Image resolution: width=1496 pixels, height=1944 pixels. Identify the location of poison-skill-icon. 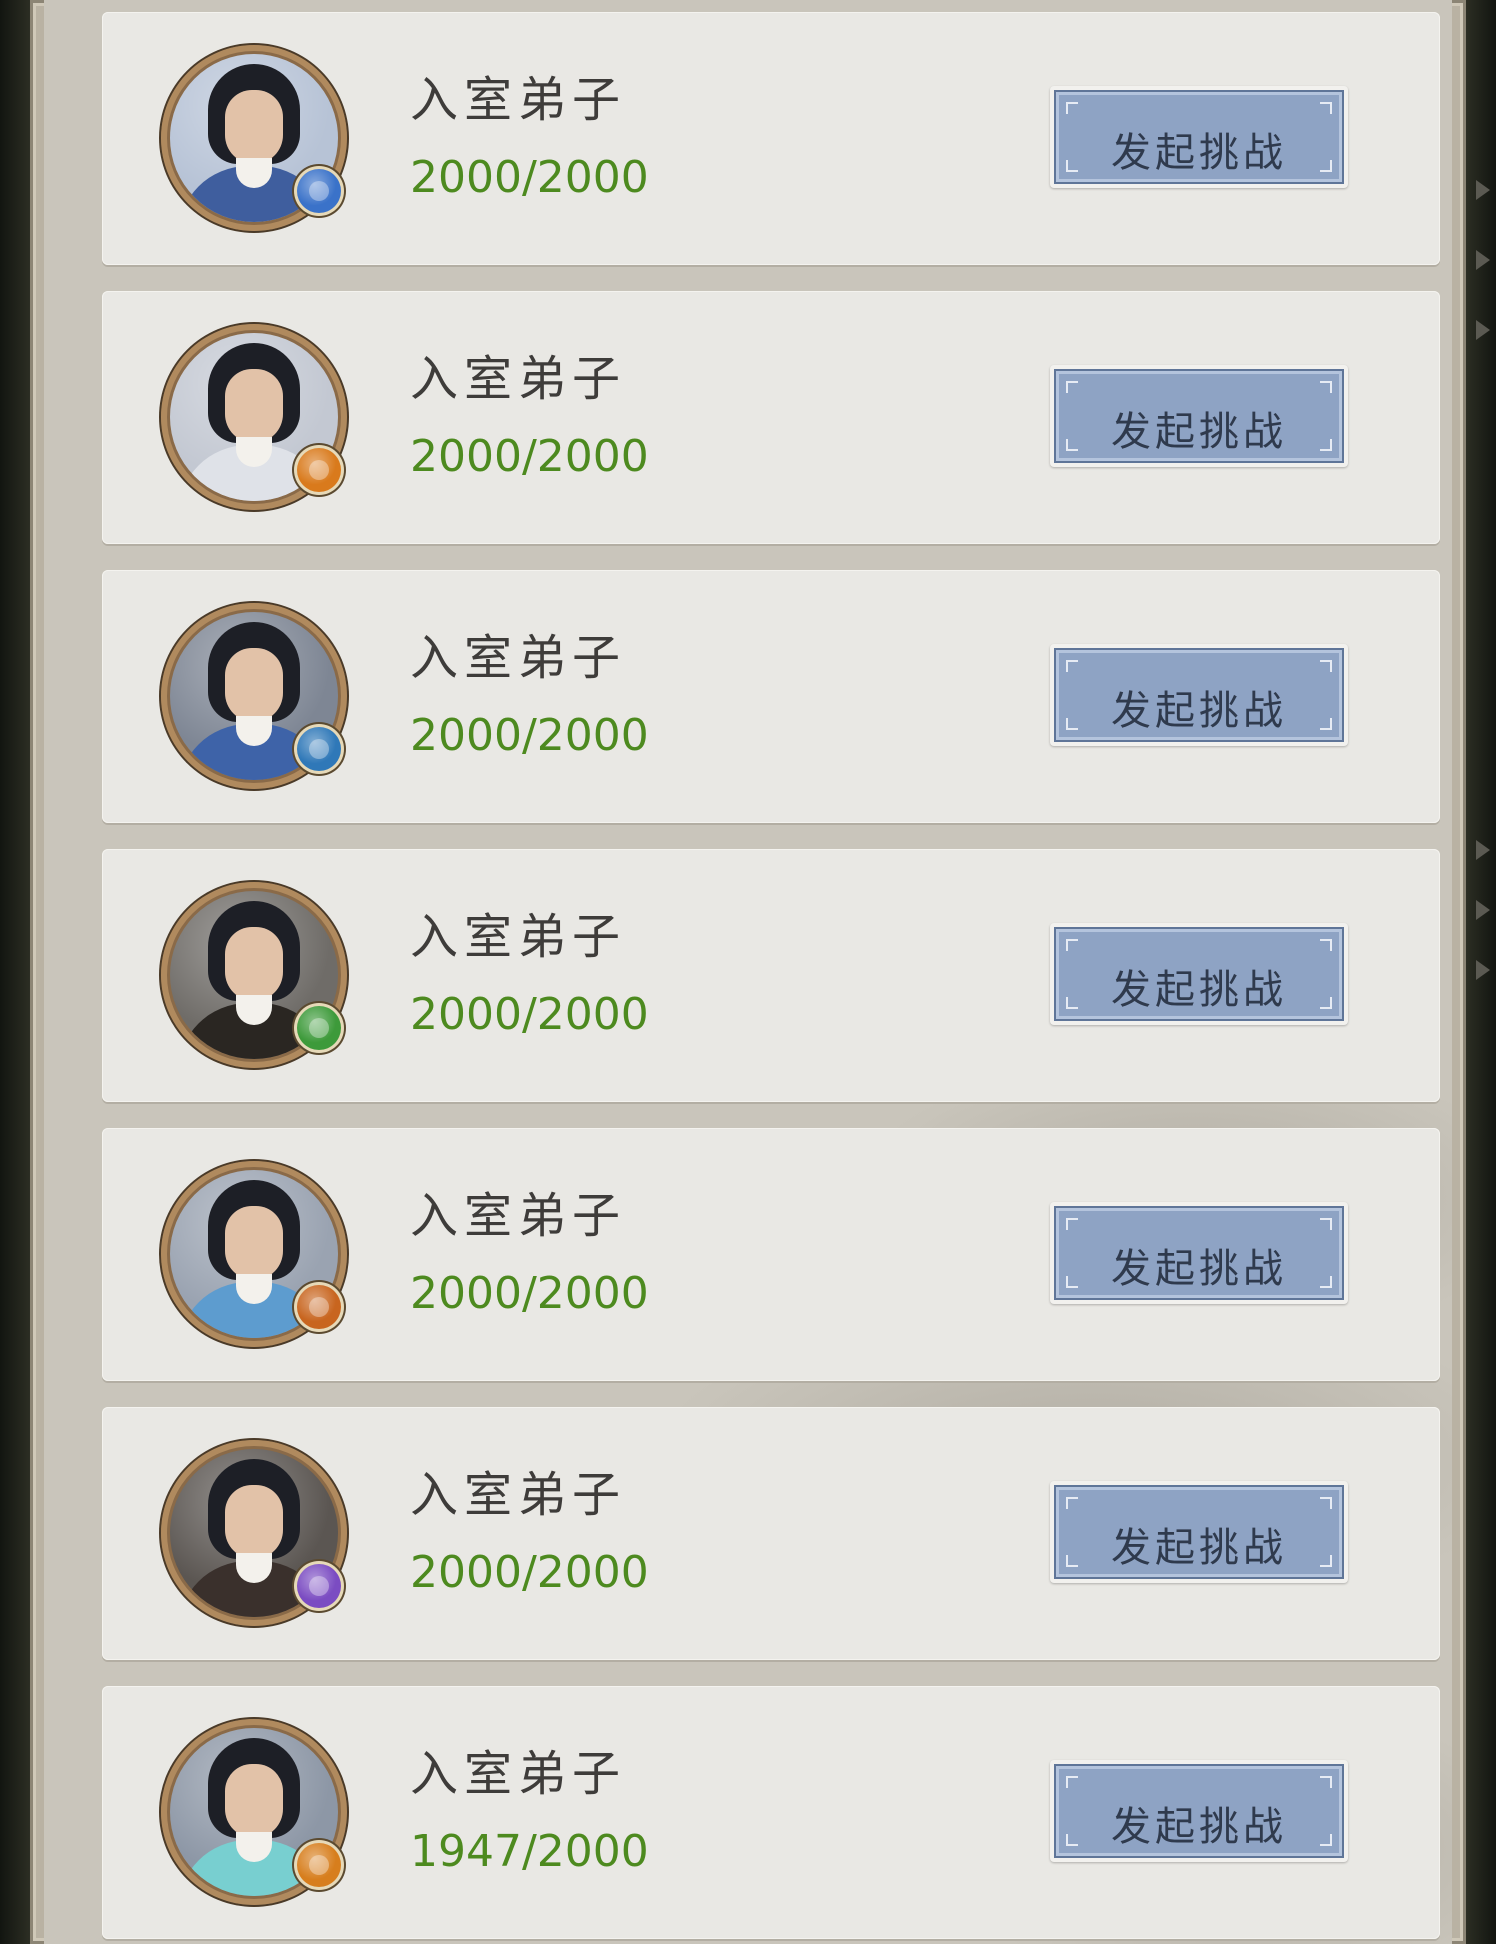
(319, 1028).